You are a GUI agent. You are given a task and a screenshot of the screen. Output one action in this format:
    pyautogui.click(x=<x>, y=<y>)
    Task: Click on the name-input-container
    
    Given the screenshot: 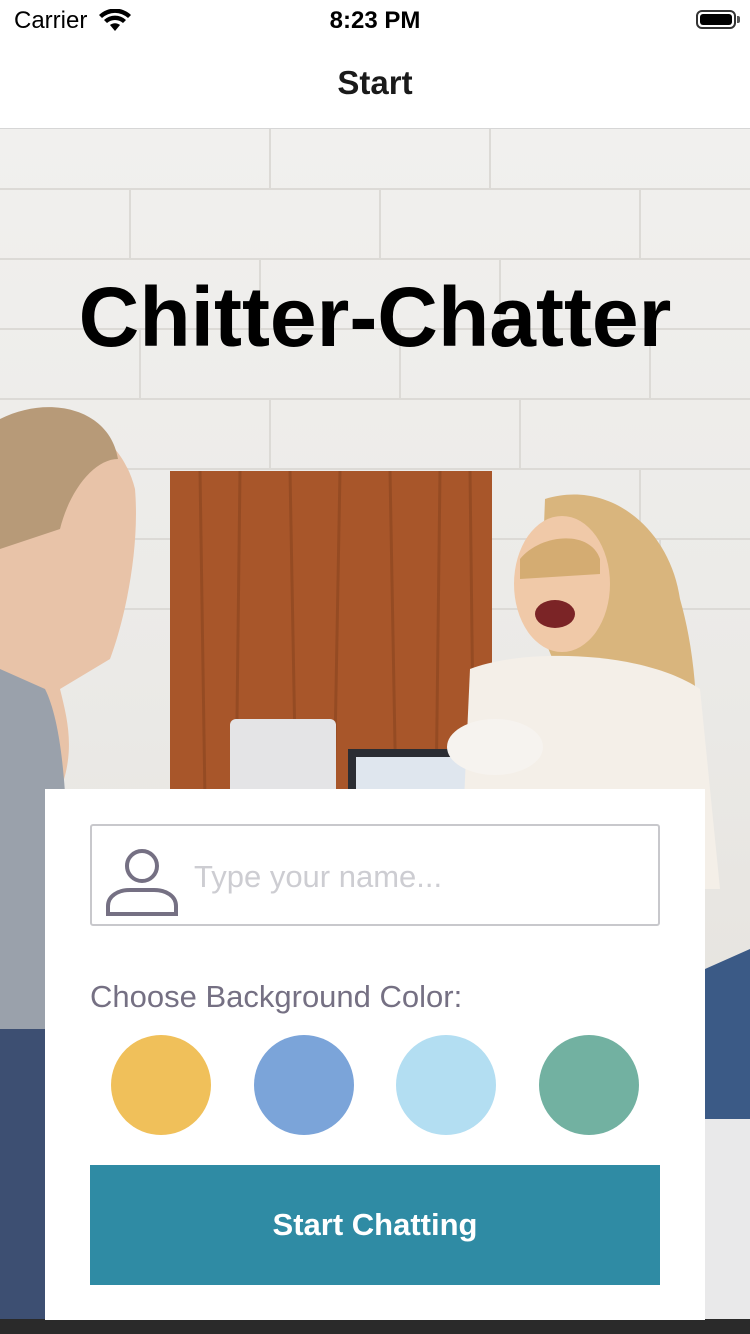 What is the action you would take?
    pyautogui.click(x=375, y=875)
    